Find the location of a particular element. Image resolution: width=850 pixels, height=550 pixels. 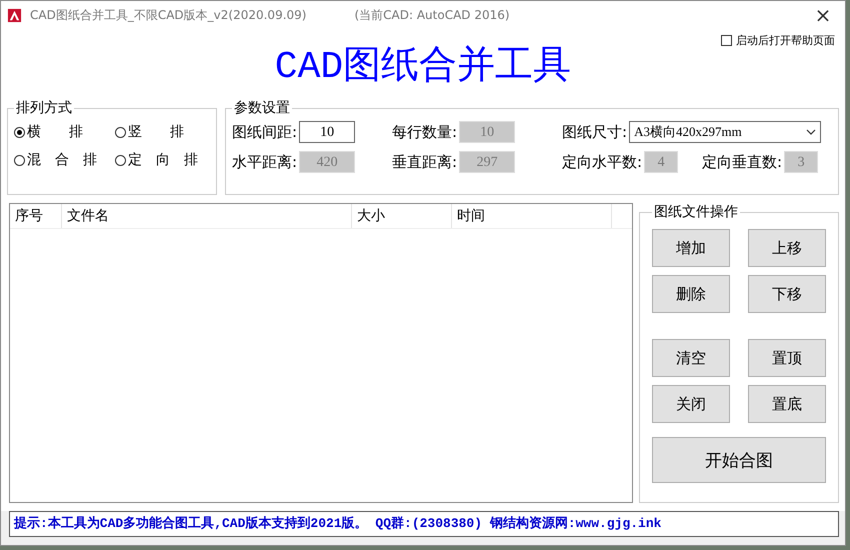

checkbox is located at coordinates (726, 40).